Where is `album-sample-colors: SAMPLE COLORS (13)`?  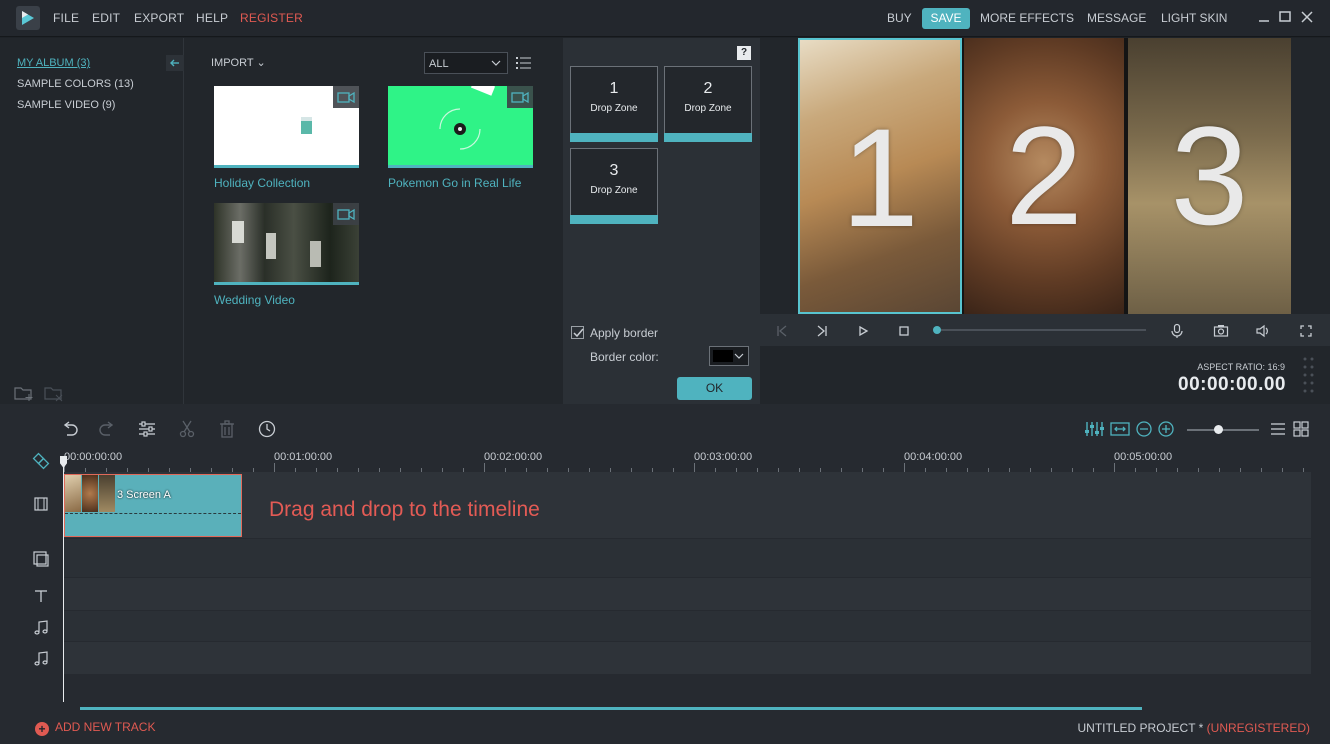 album-sample-colors: SAMPLE COLORS (13) is located at coordinates (75, 84).